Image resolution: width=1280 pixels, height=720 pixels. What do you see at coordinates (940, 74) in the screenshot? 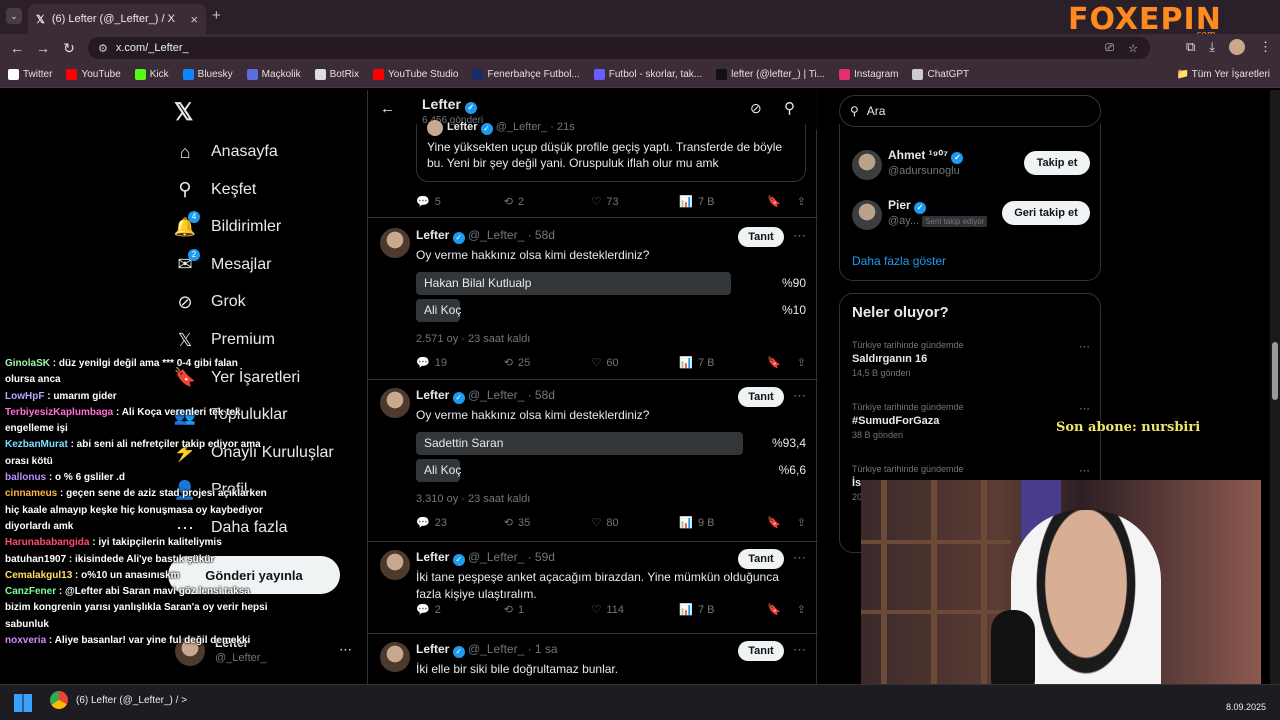
I see `bookmark-11: ChatGPT` at bounding box center [940, 74].